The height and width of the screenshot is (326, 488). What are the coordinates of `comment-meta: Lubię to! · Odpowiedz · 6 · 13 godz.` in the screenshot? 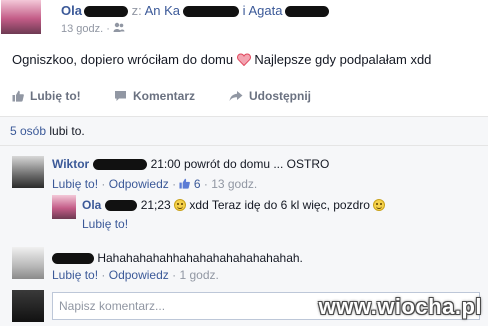 It's located at (155, 184).